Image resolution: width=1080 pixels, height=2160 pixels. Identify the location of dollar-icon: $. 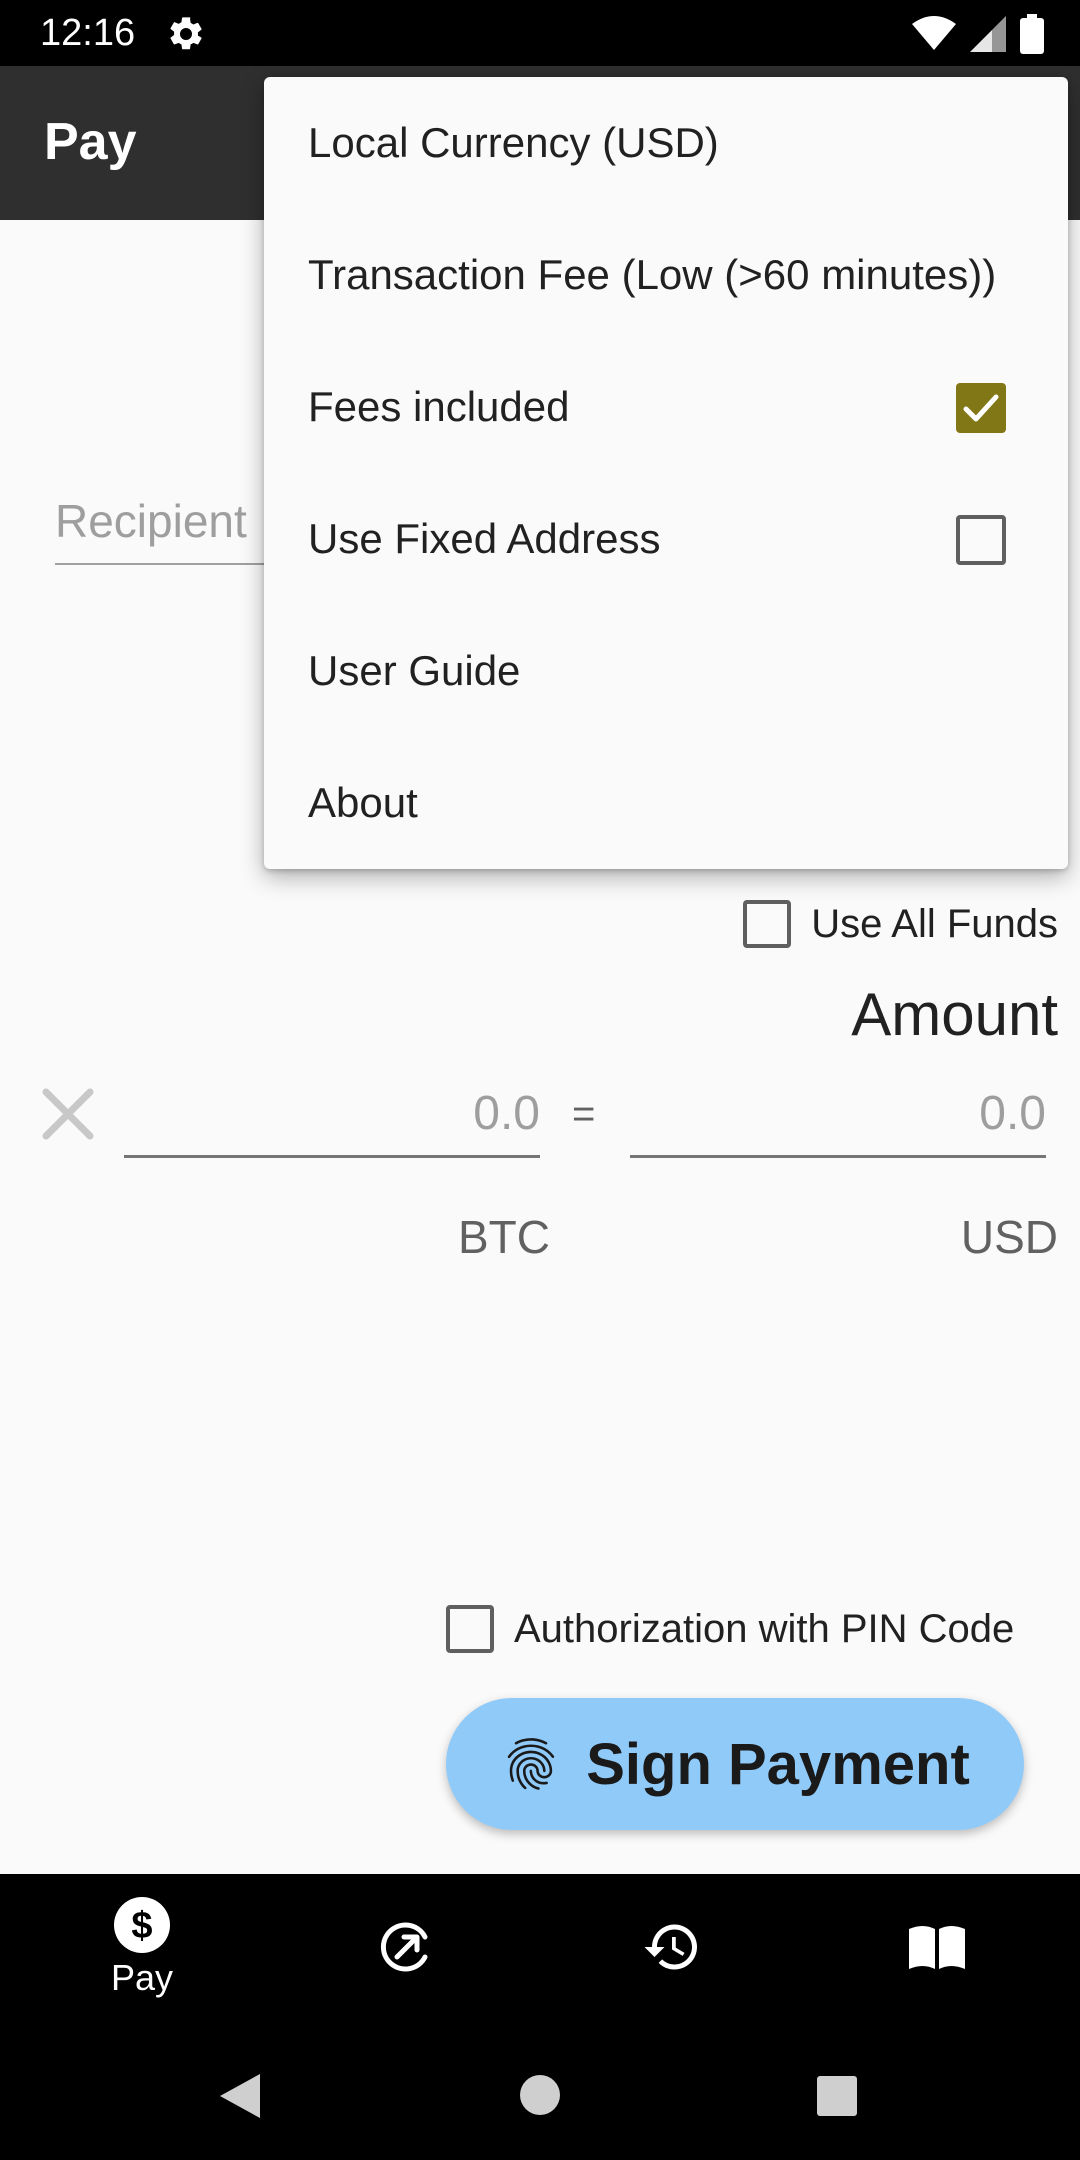
(142, 1925).